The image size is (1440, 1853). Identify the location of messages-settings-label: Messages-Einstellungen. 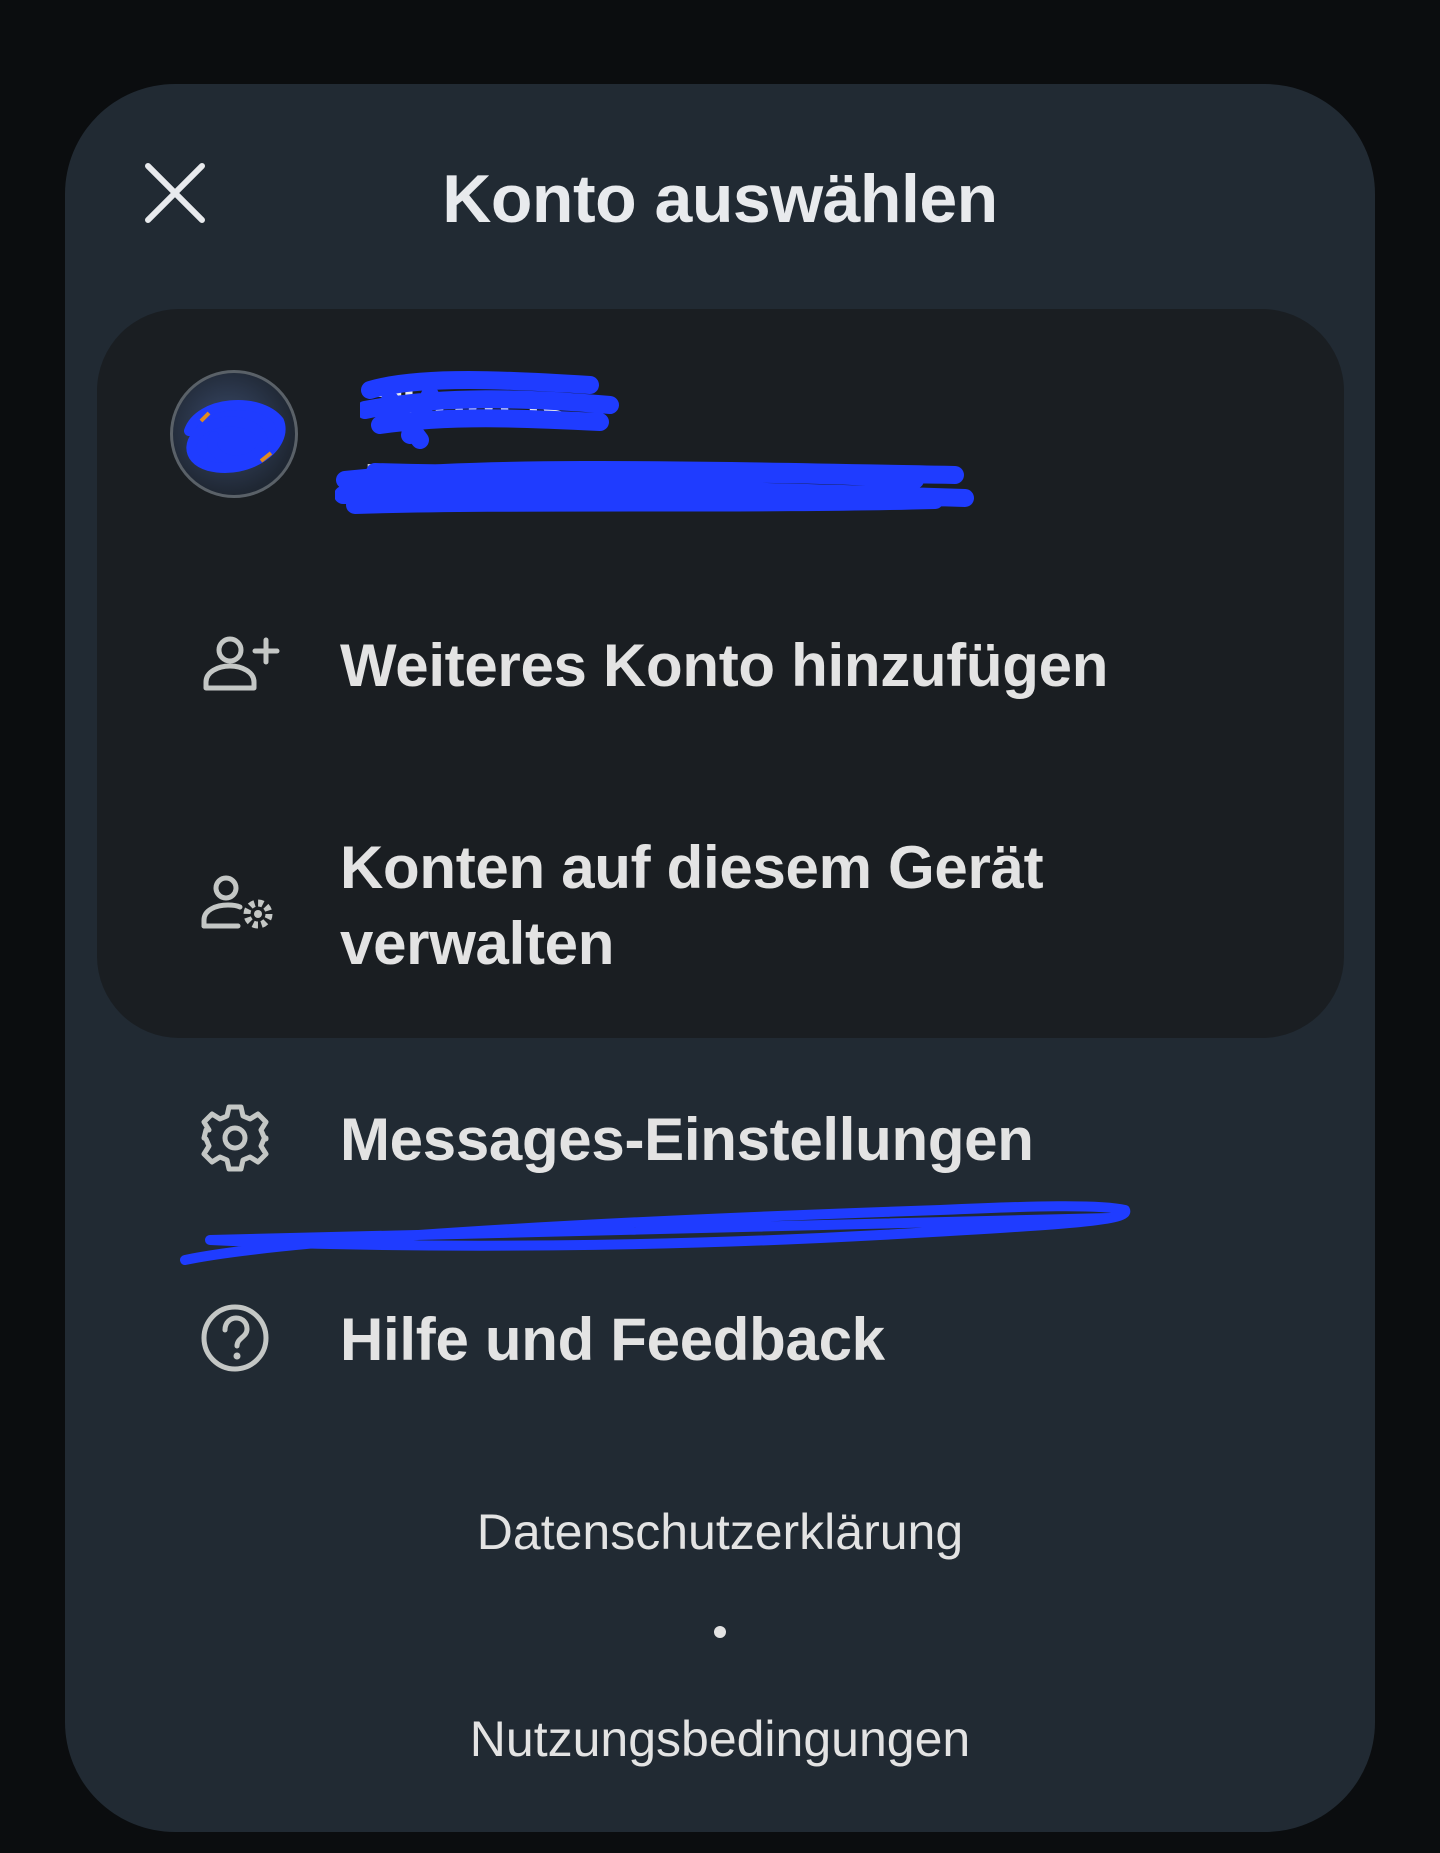
(687, 1139).